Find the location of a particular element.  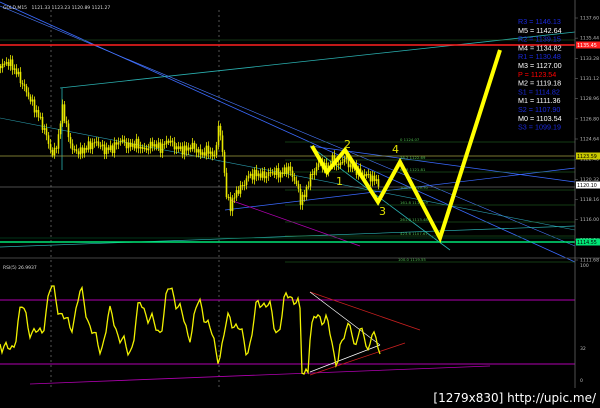

pivot-level-m3: M3 = 1127.00 is located at coordinates (540, 65).